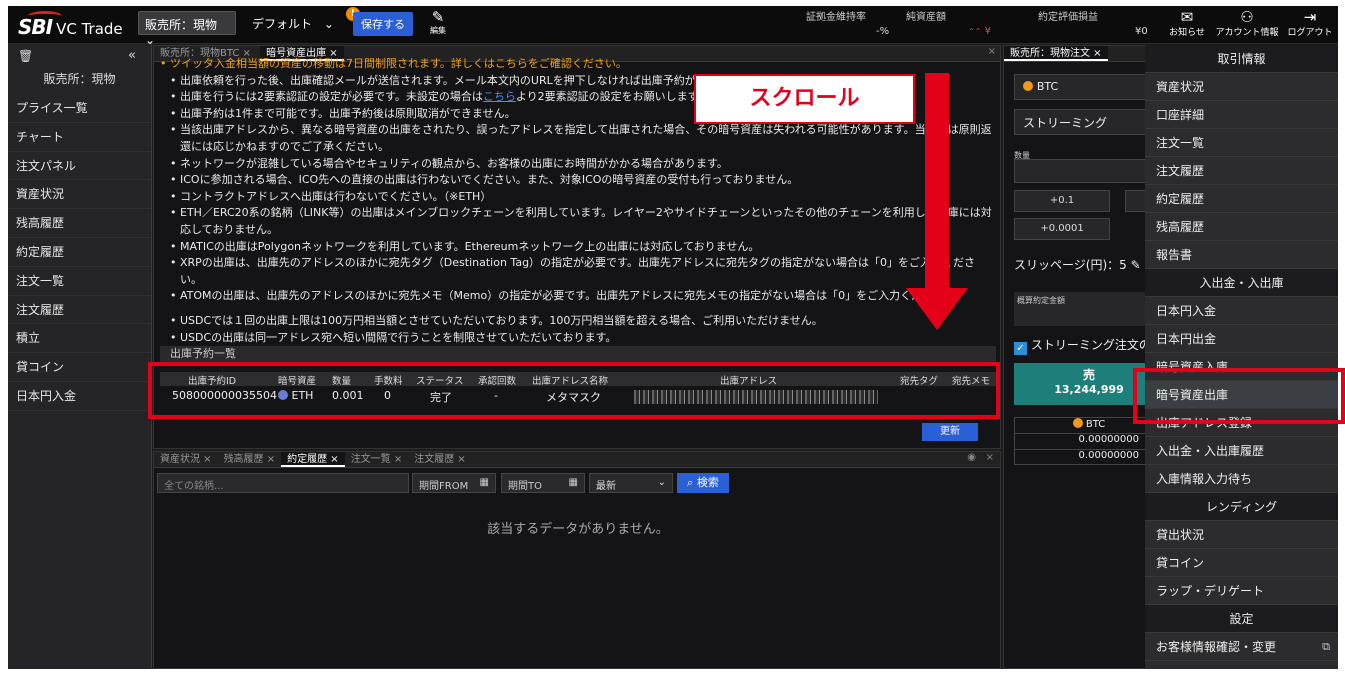 The width and height of the screenshot is (1345, 675). I want to click on notice-item: • コントラクトアドレスへ出庫は行わないでください。（※ETH）, so click(331, 196).